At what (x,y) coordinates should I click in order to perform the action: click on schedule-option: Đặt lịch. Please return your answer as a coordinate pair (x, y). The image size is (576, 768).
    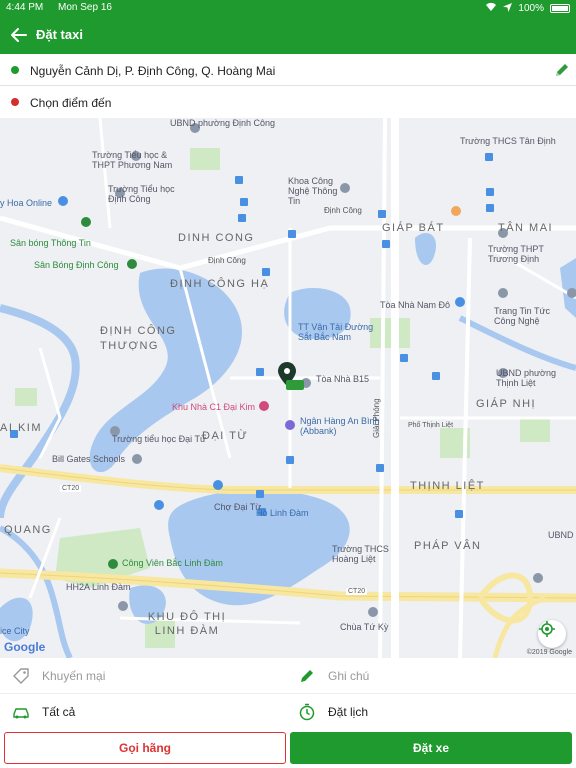
    Looking at the image, I should click on (333, 712).